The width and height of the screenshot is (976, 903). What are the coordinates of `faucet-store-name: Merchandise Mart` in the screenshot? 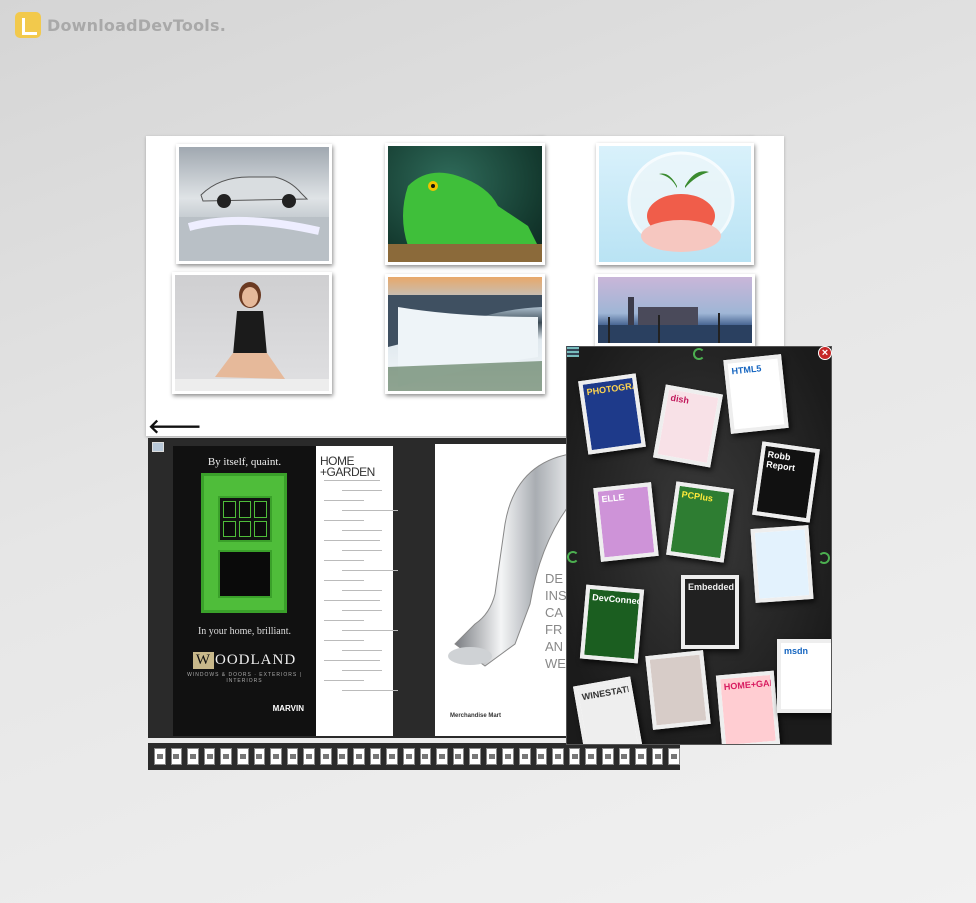 It's located at (476, 716).